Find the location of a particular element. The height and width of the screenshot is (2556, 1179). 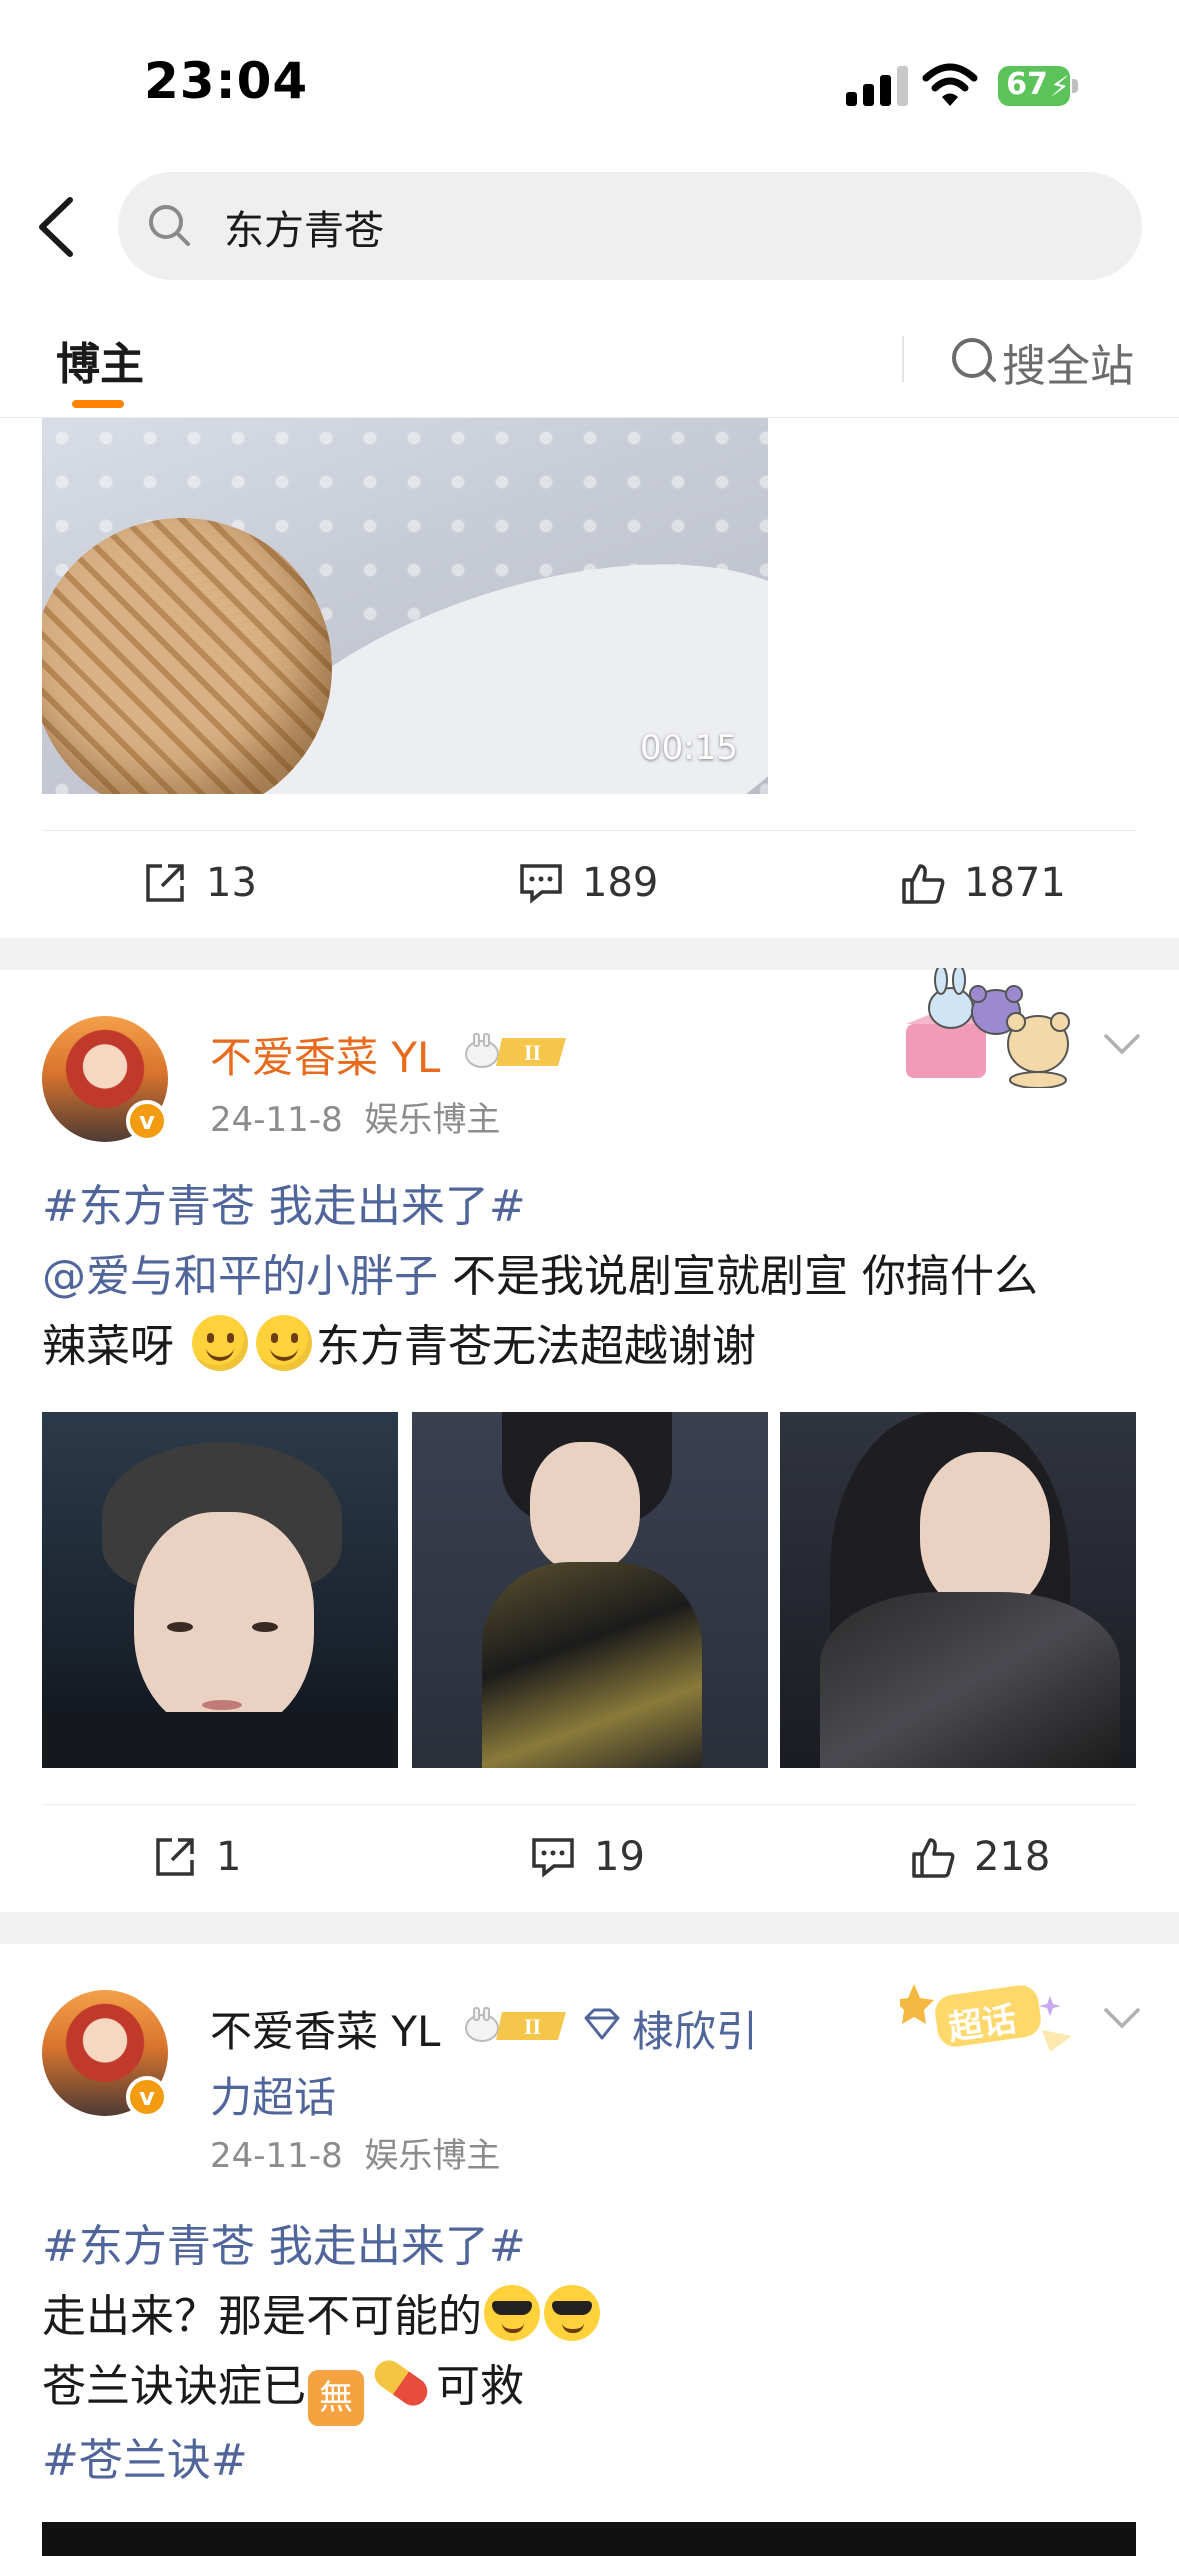

post-text: 不是我说剧宣就剧宣 你搞什么 is located at coordinates (738, 1276).